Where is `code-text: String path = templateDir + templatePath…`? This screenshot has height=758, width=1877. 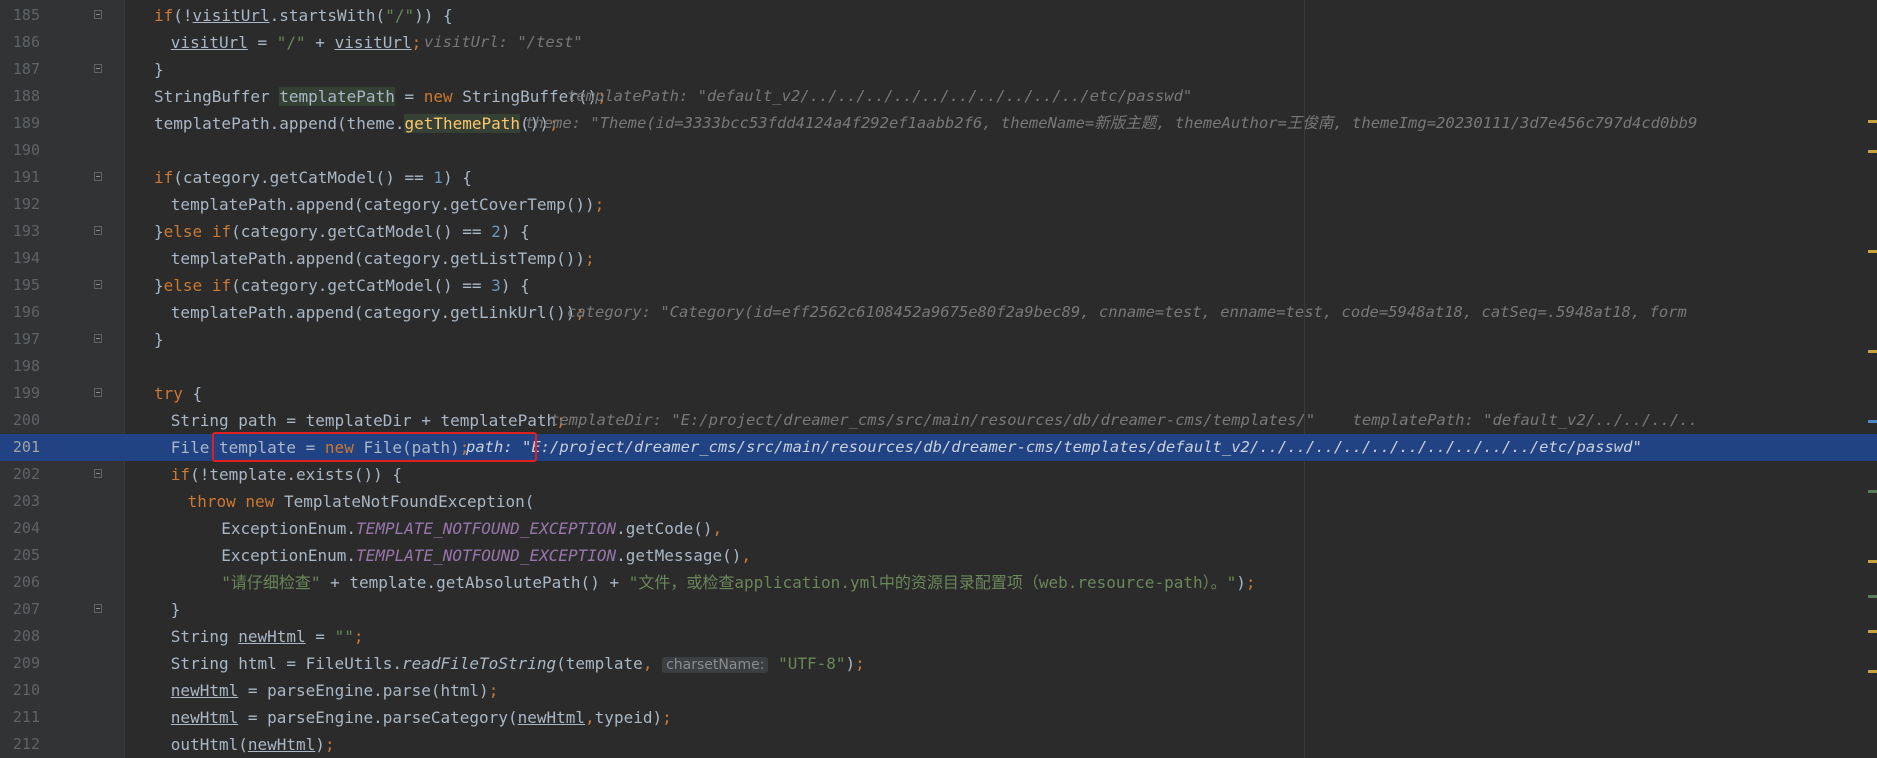
code-text: String path = templateDir + templatePath… is located at coordinates (368, 420).